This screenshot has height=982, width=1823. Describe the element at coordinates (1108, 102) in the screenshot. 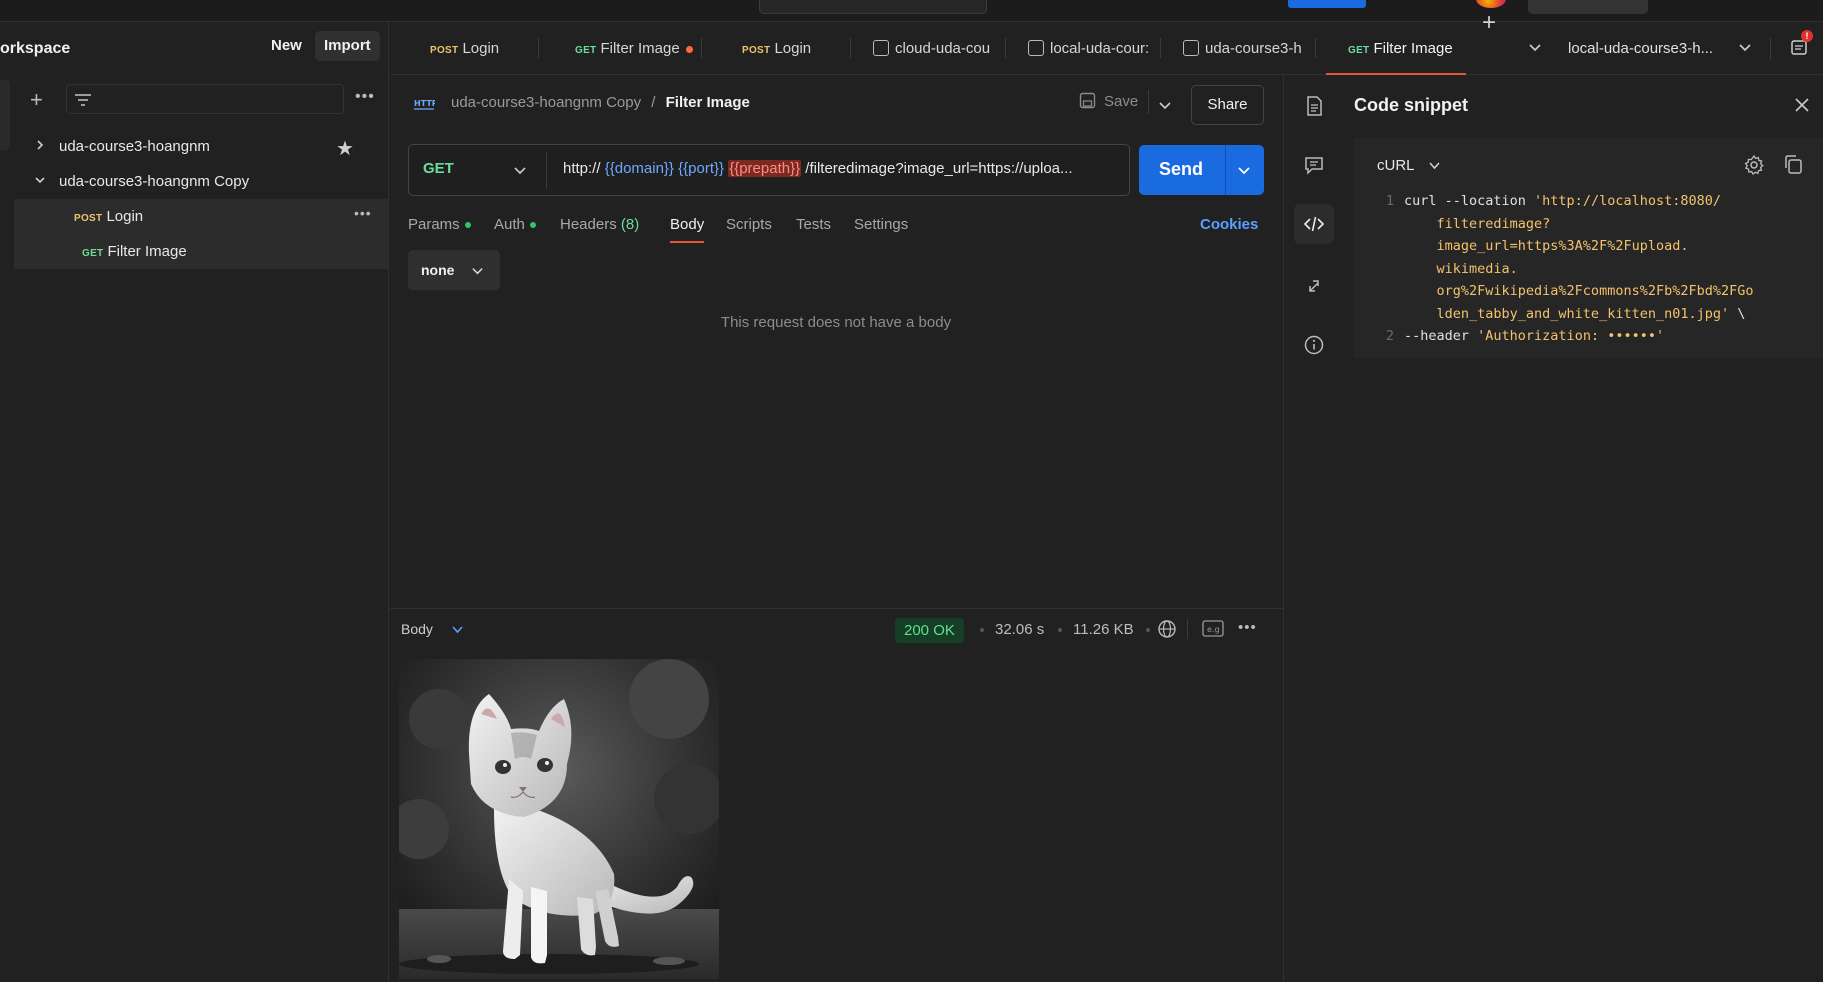

I see `save-button: Save` at that location.